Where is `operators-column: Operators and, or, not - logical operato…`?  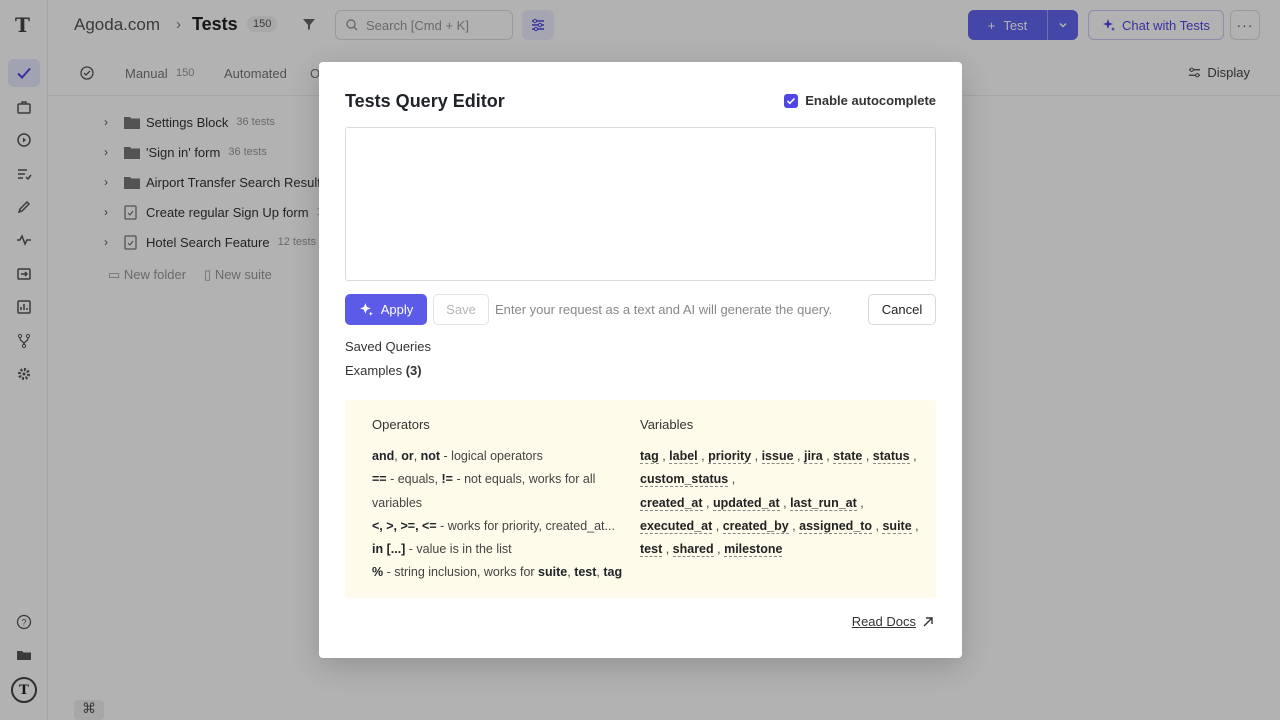
operators-column: Operators and, or, not - logical operato… is located at coordinates (502, 501).